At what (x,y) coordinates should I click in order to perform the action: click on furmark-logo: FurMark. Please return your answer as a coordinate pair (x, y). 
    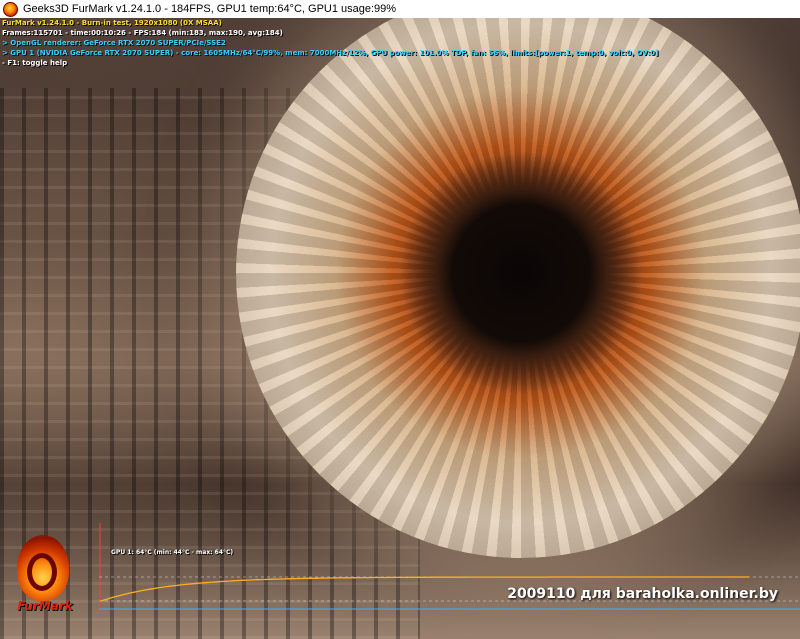
    Looking at the image, I should click on (45, 578).